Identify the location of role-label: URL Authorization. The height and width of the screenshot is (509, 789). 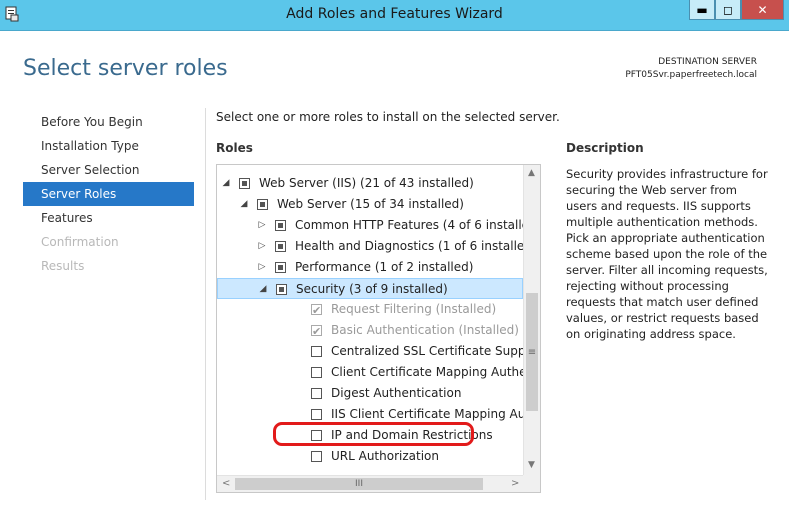
(385, 456).